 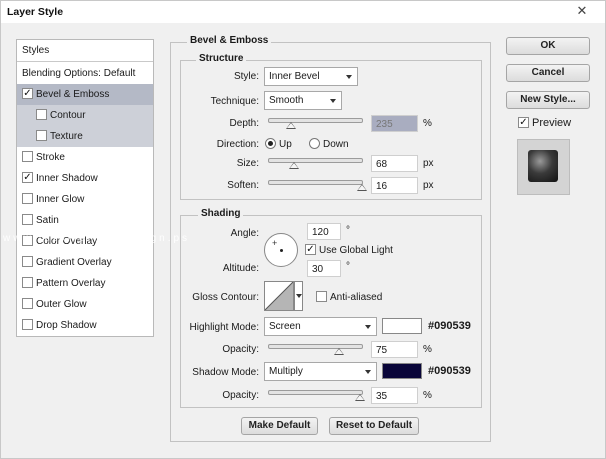 I want to click on style-item-inner-glow: Inner Glow, so click(x=85, y=199).